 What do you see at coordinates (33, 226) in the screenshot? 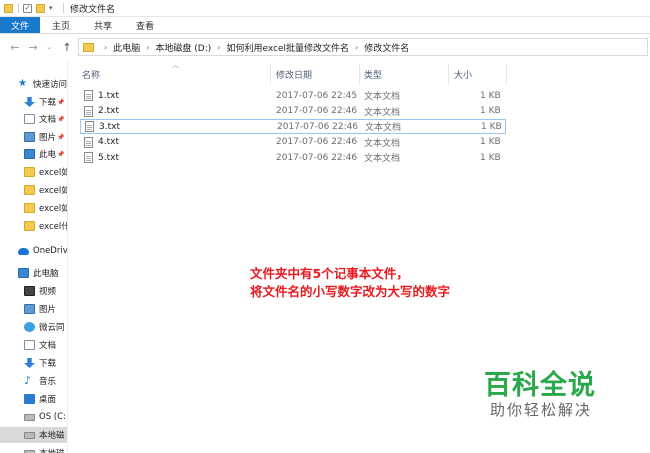
I see `sidebar-item: excel什` at bounding box center [33, 226].